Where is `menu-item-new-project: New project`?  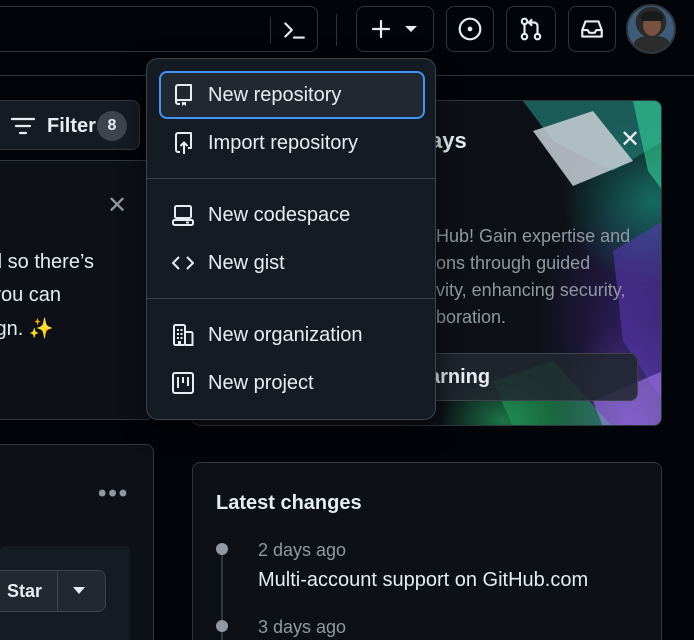 menu-item-new-project: New project is located at coordinates (292, 383).